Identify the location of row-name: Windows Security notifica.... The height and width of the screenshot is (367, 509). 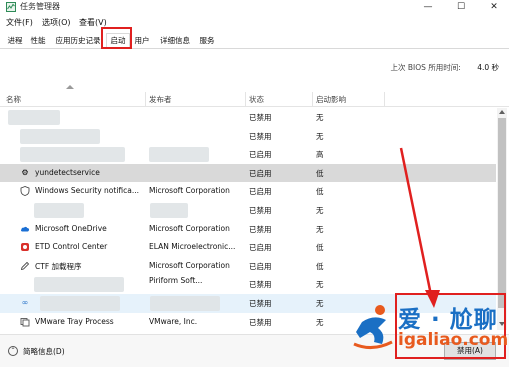
(87, 191).